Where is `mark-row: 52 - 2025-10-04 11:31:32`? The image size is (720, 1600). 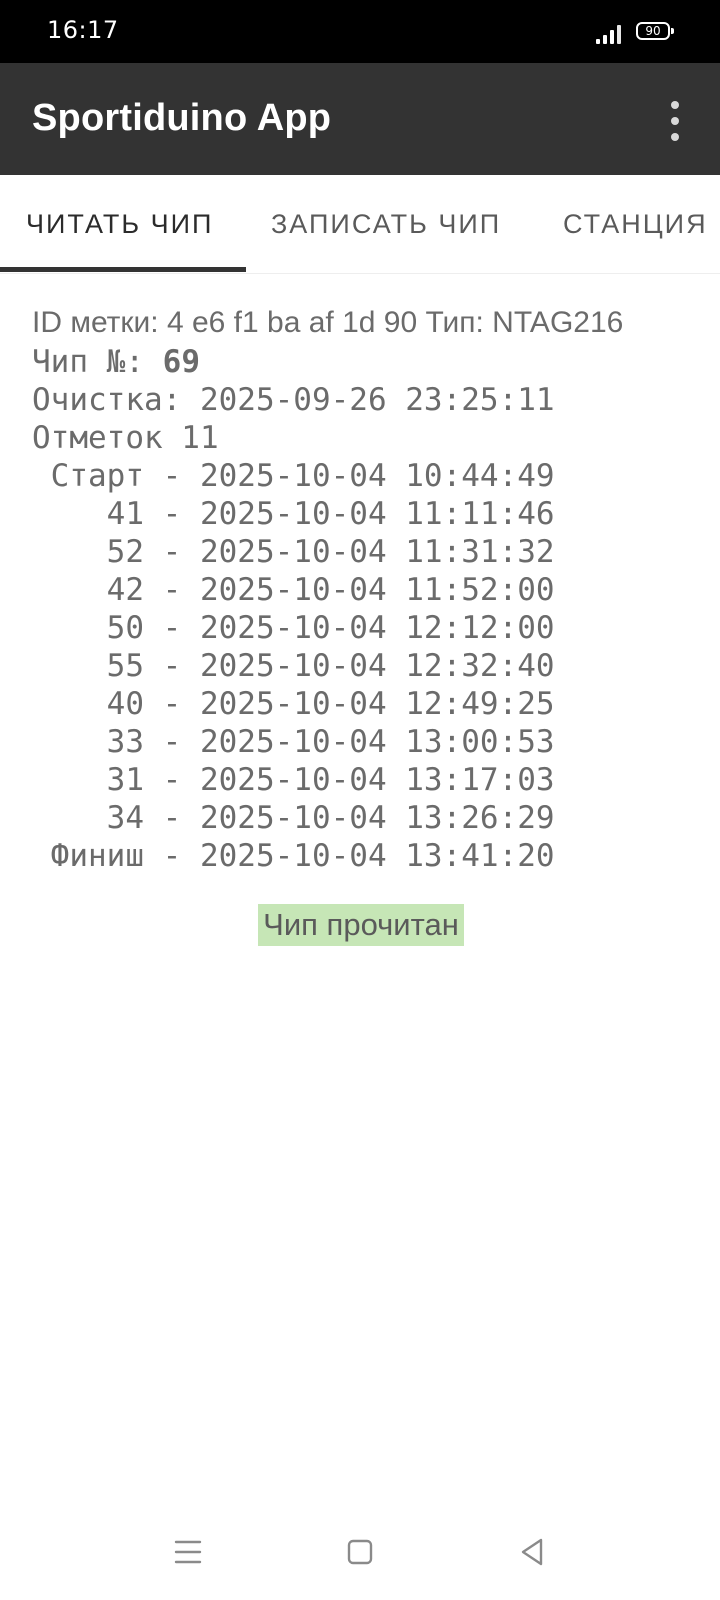
mark-row: 52 - 2025-10-04 11:31:32 is located at coordinates (293, 552).